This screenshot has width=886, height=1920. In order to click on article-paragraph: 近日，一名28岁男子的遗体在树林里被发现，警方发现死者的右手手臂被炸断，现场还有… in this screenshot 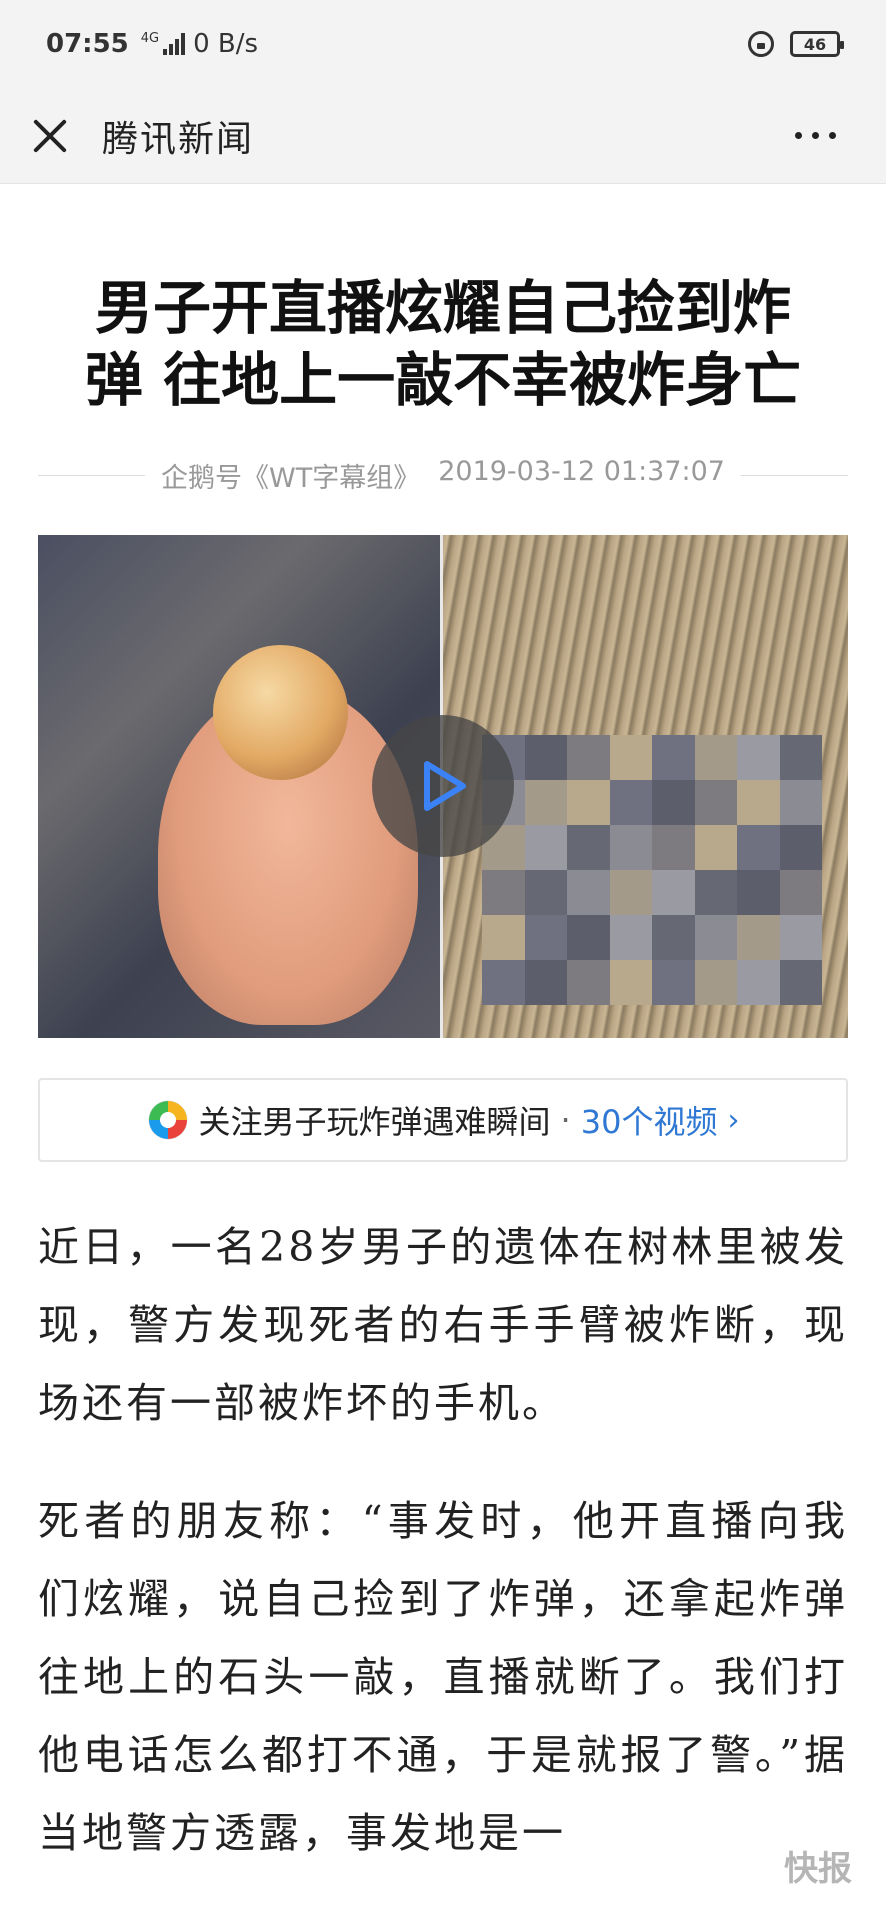, I will do `click(443, 1325)`.